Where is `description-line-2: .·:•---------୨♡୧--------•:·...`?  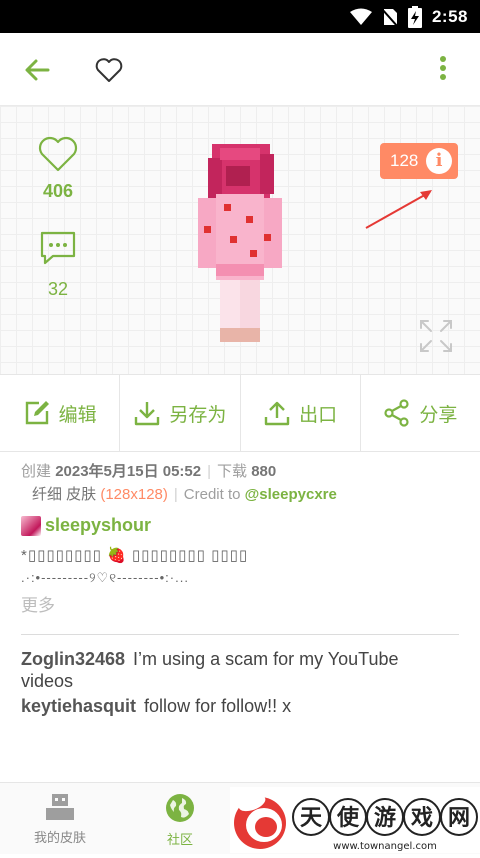
description-line-2: .·:•---------୨♡୧--------•:·... is located at coordinates (105, 577).